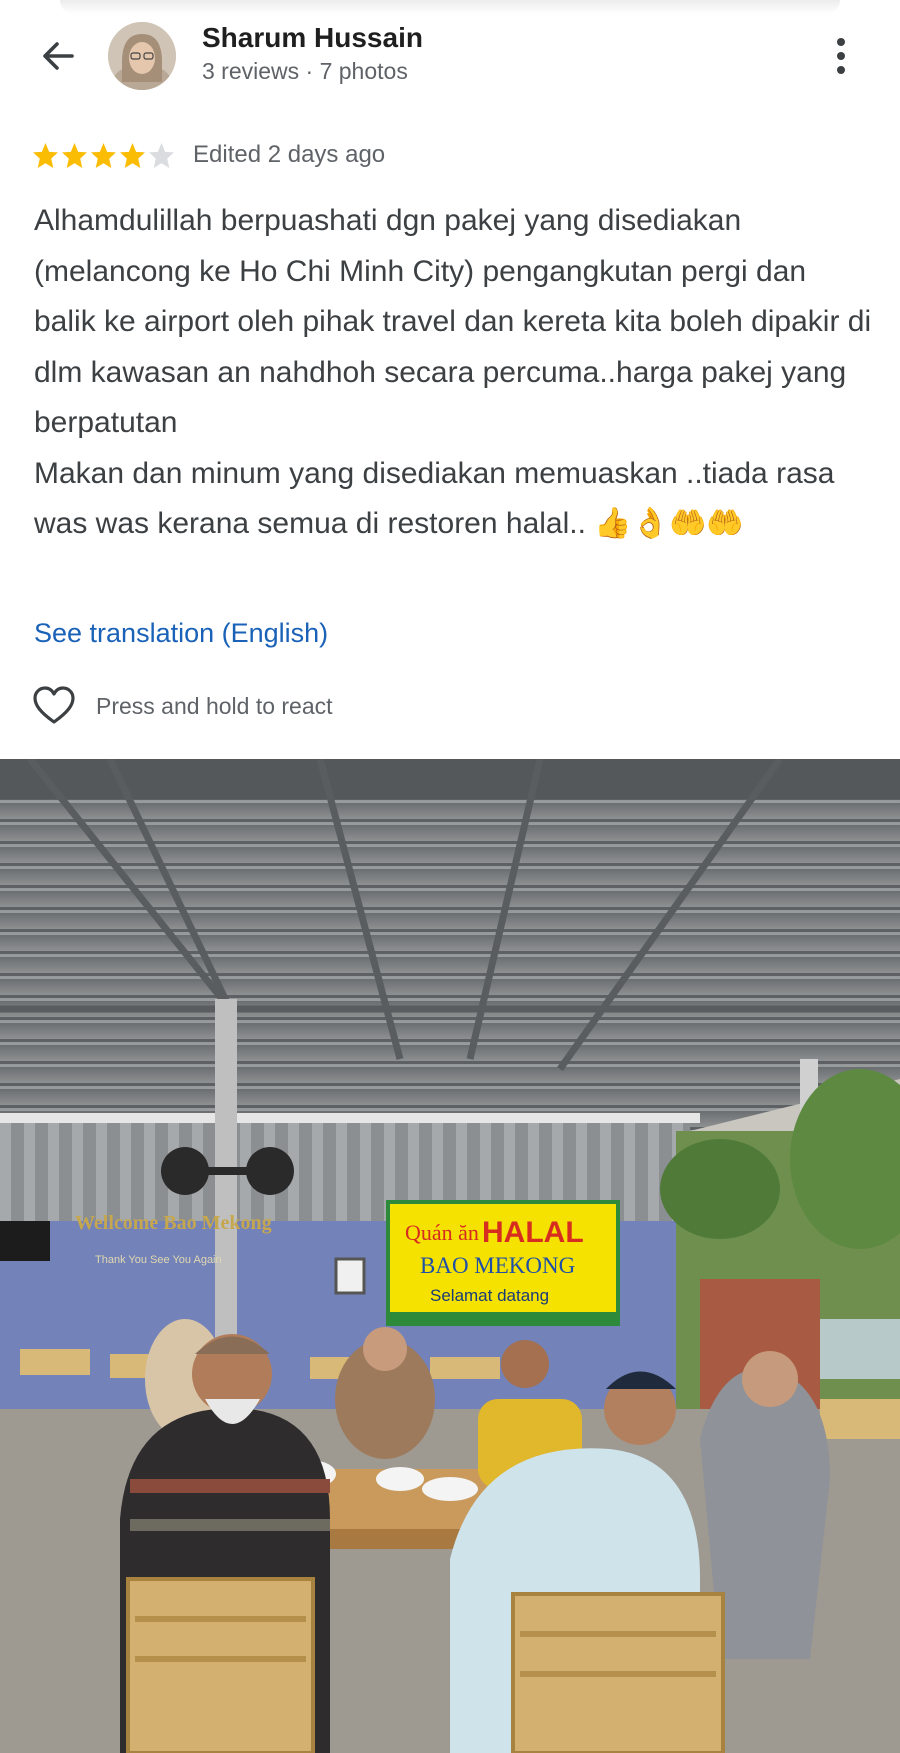  What do you see at coordinates (450, 57) in the screenshot?
I see `review-header: Sharum Hussain 3 reviews · 7 photos` at bounding box center [450, 57].